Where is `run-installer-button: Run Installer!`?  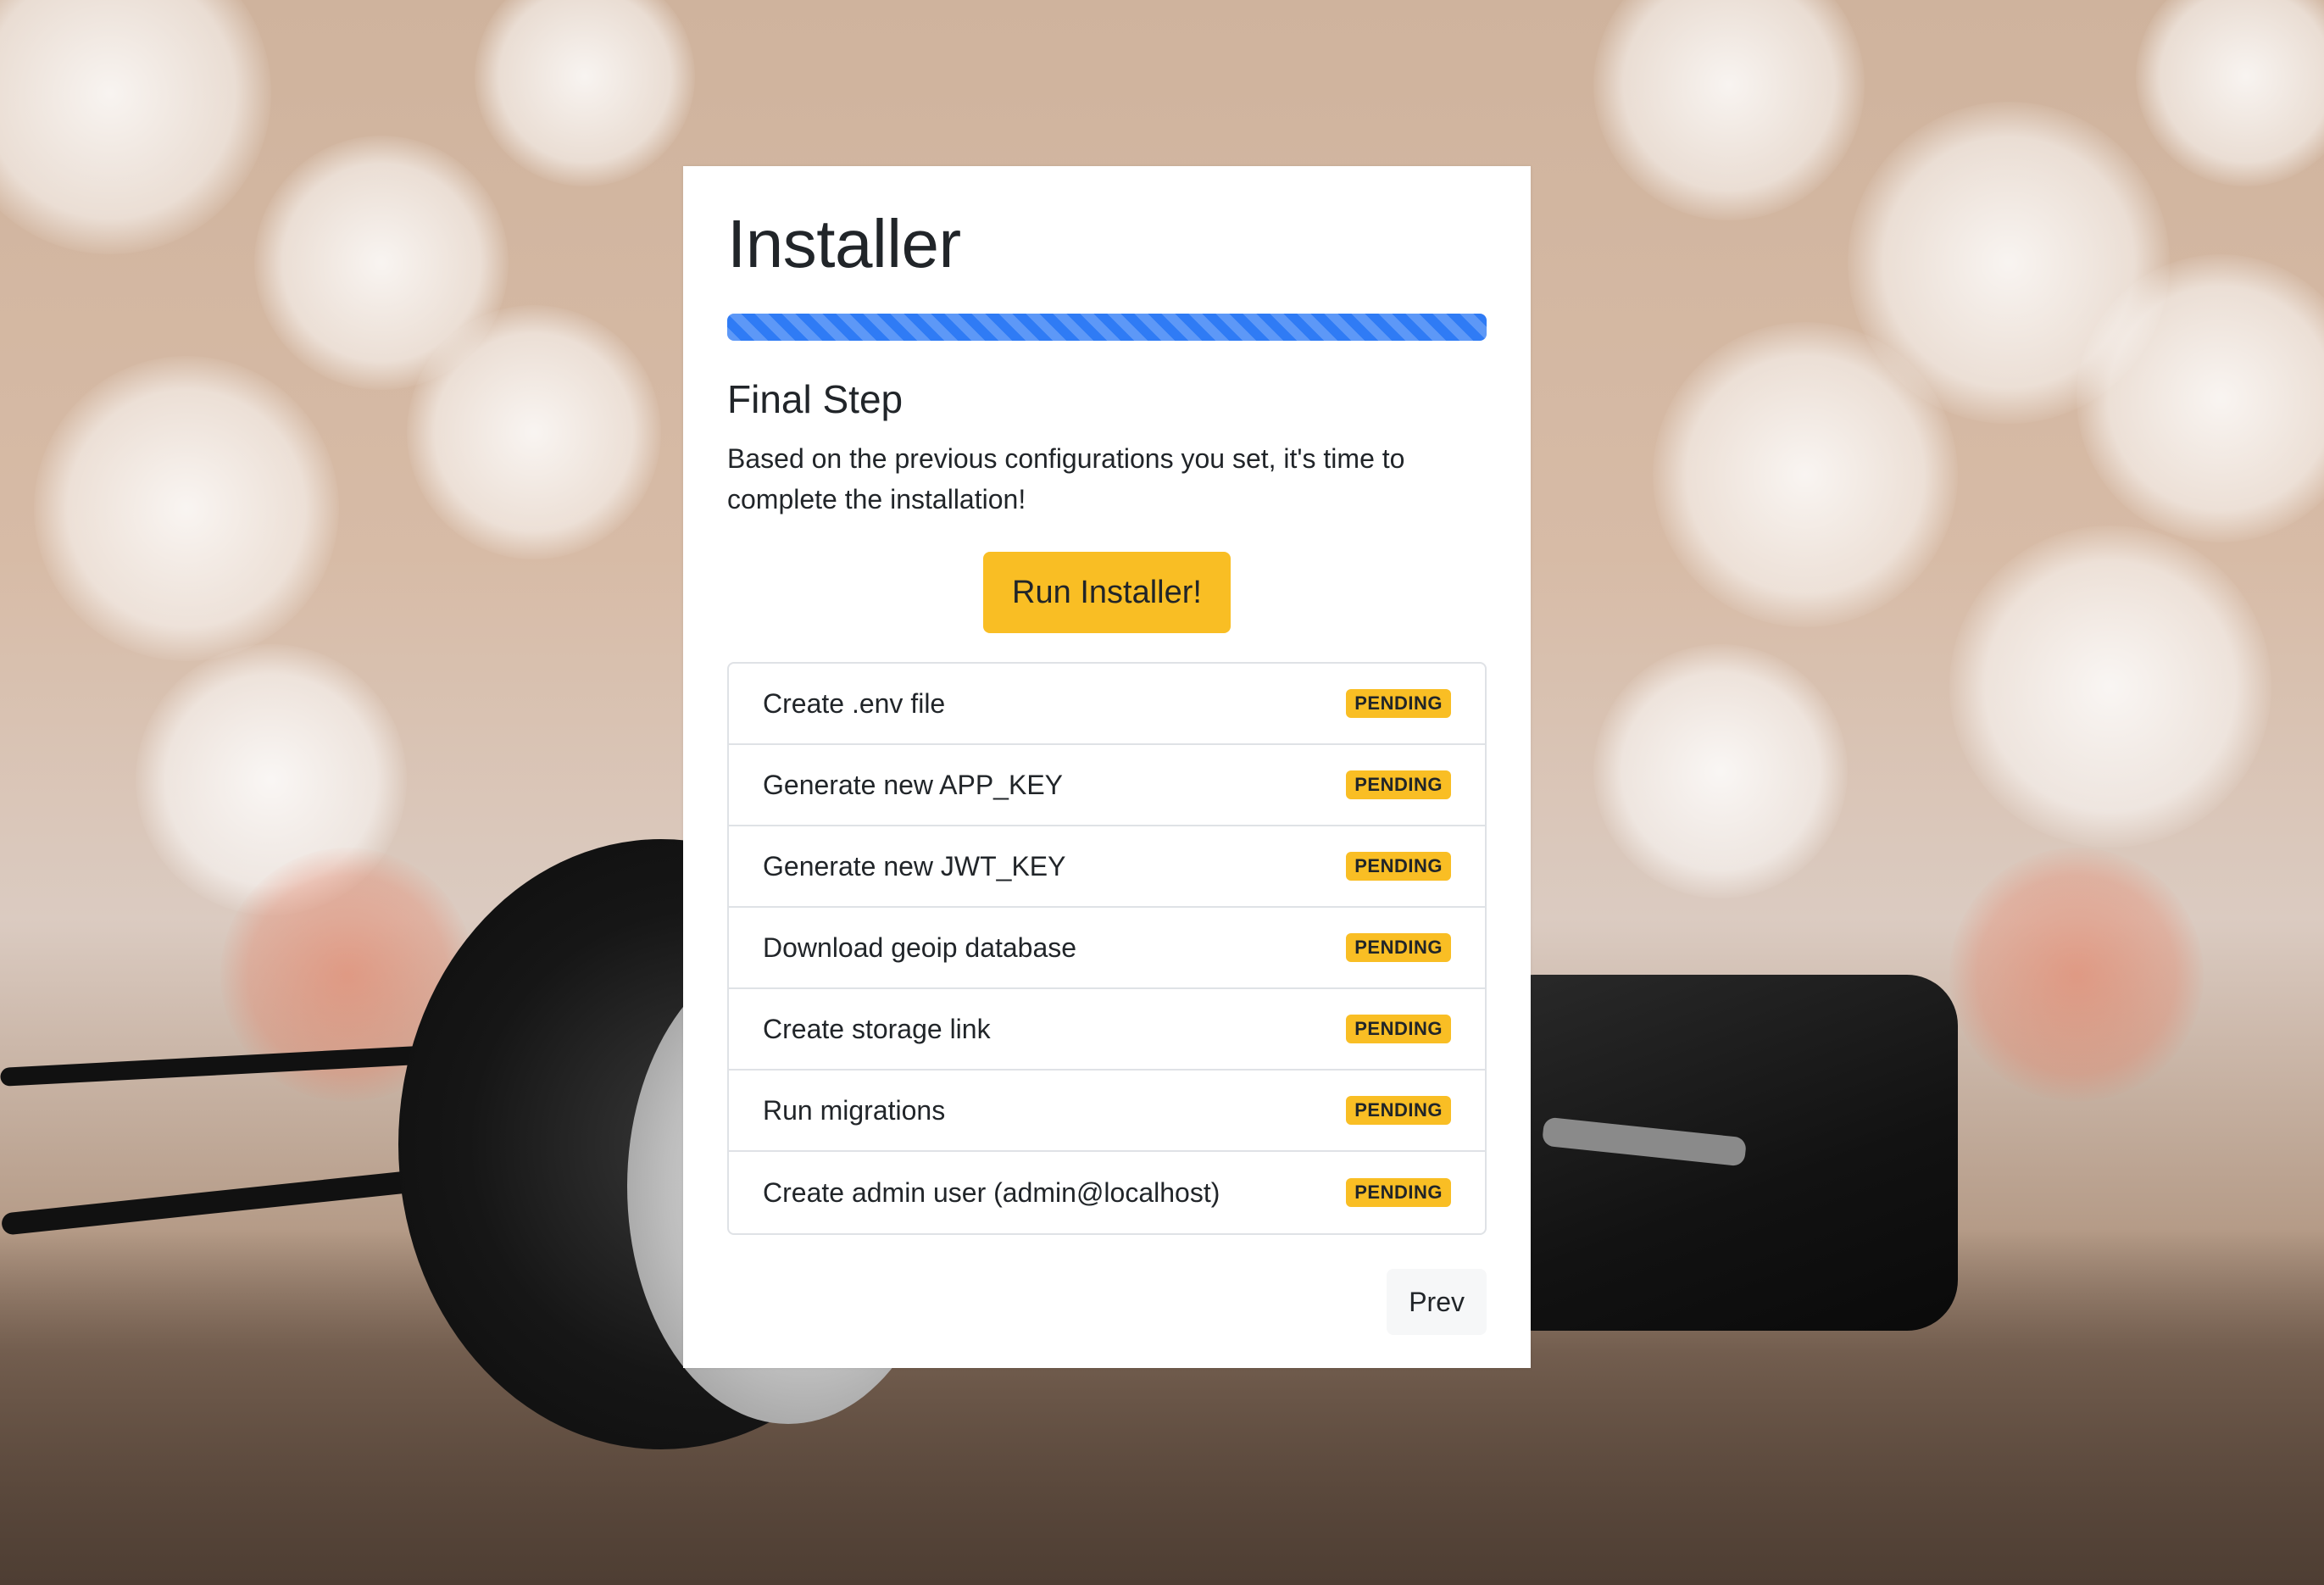
run-installer-button: Run Installer! is located at coordinates (1107, 593).